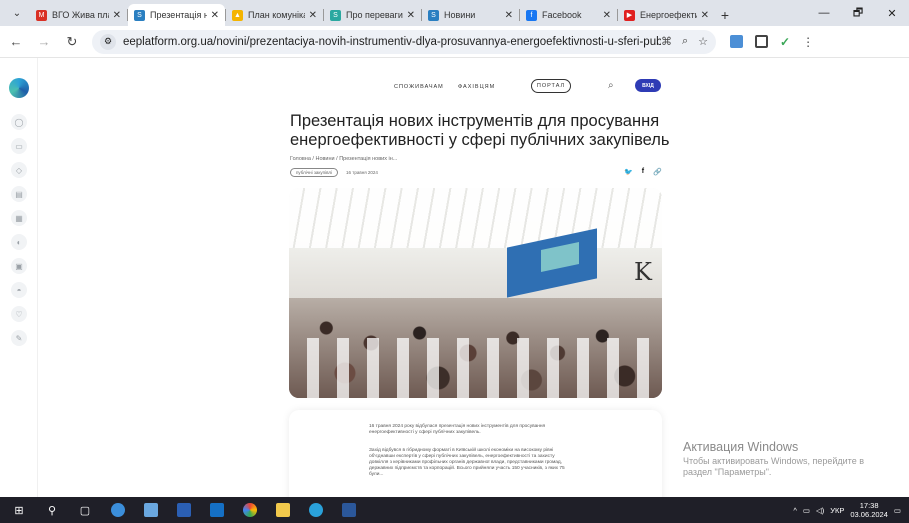 The height and width of the screenshot is (523, 909). What do you see at coordinates (454, 510) in the screenshot?
I see `windows-taskbar: ⊞ ⚲ ▢ ^ ▭ ◁) УКР 17:38 03.06.2024 ▭` at bounding box center [454, 510].